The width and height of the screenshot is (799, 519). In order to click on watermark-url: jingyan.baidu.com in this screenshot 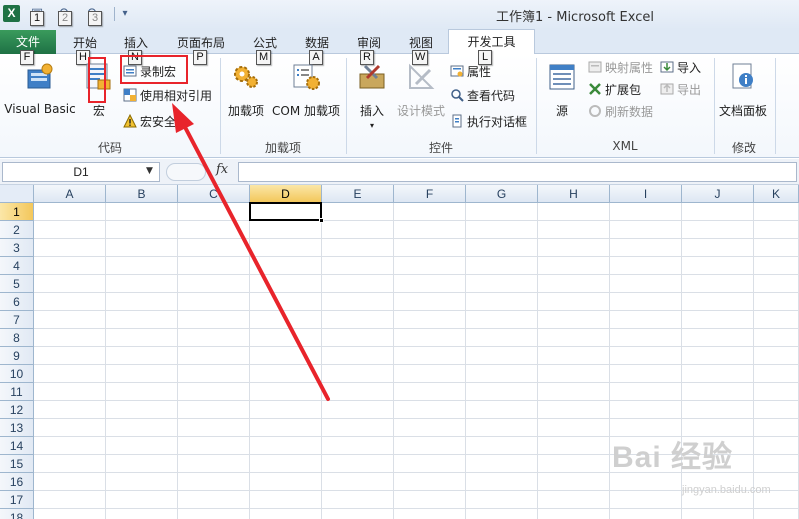, I will do `click(726, 490)`.